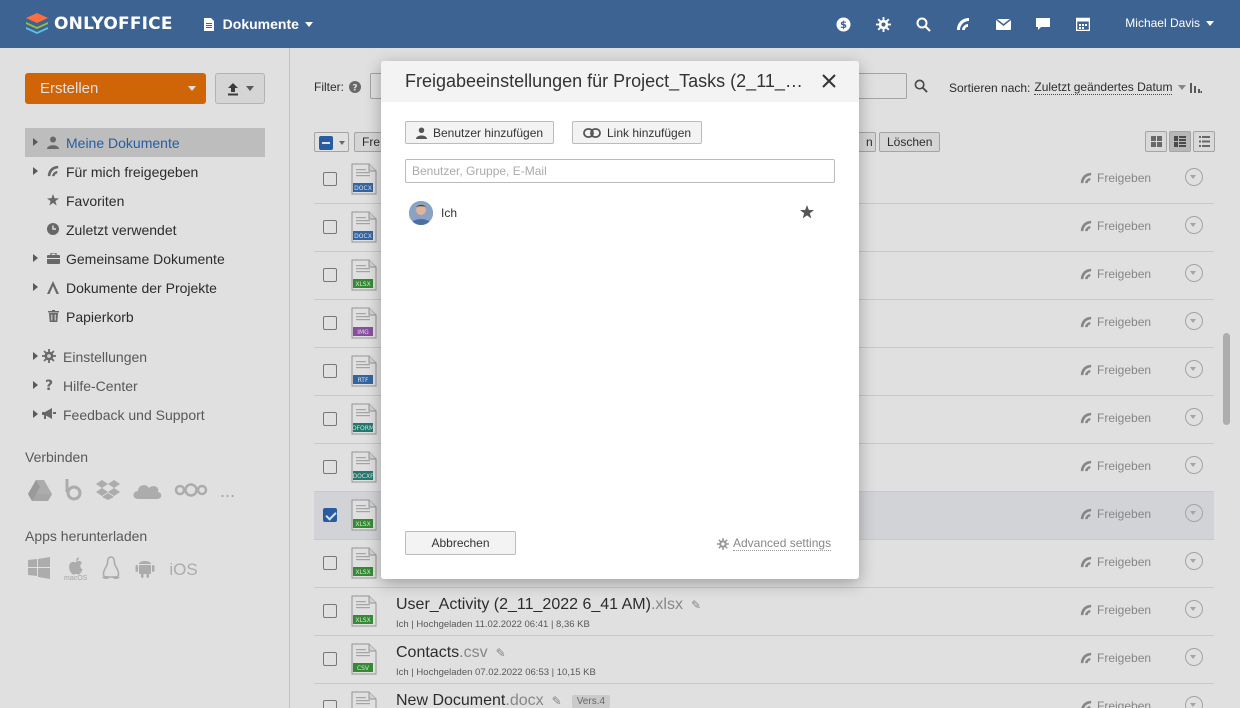 The height and width of the screenshot is (708, 1240). I want to click on onlyoffice-logo-icon, so click(37, 23).